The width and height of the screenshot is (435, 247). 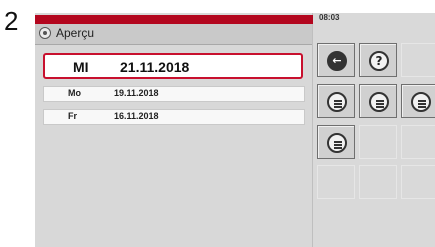 What do you see at coordinates (81, 67) in the screenshot?
I see `selected-entry-day: MI` at bounding box center [81, 67].